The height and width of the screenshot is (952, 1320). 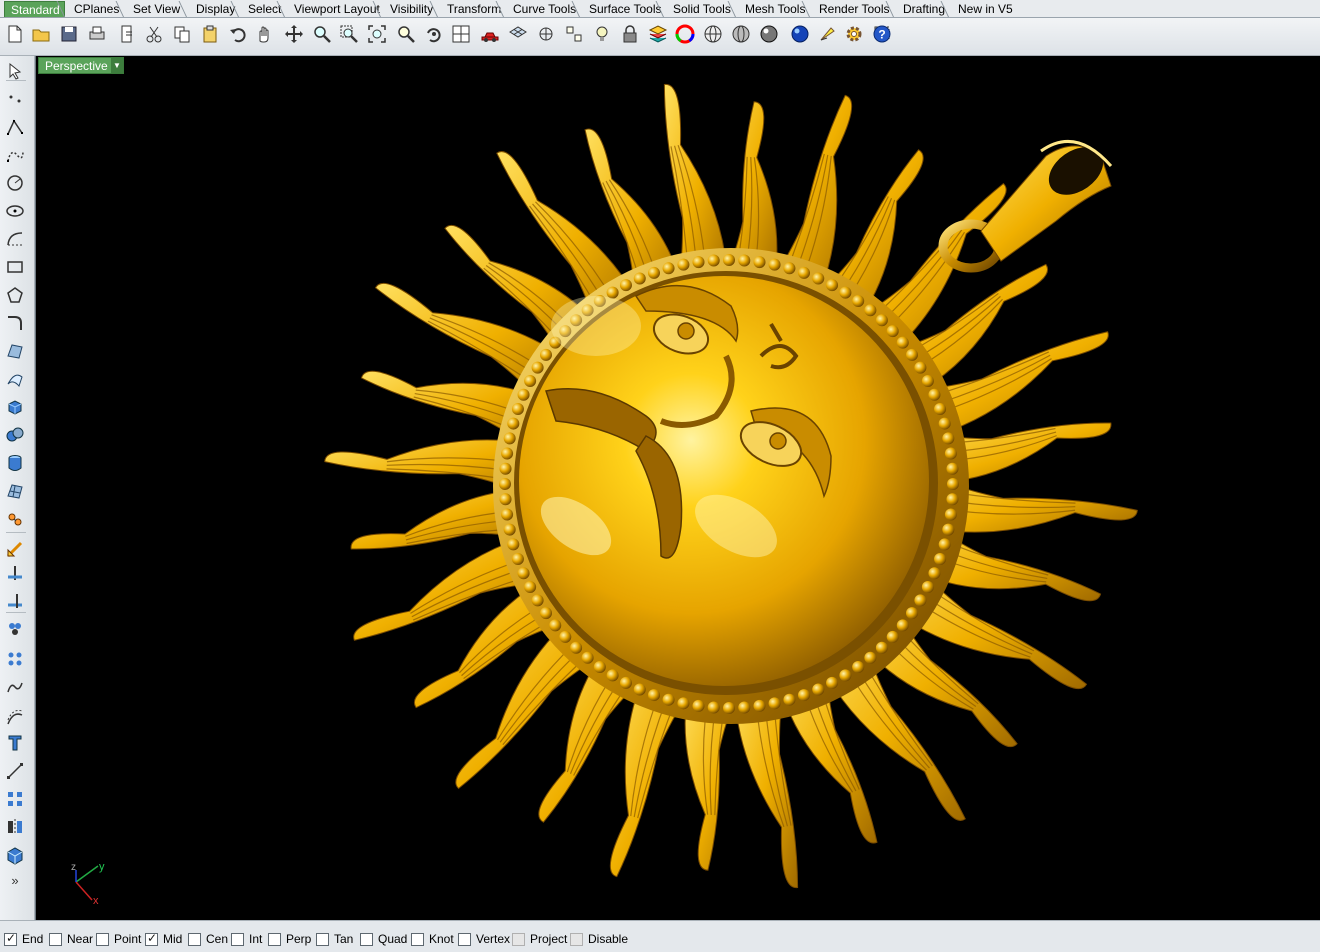 What do you see at coordinates (210, 34) in the screenshot?
I see `paste-icon` at bounding box center [210, 34].